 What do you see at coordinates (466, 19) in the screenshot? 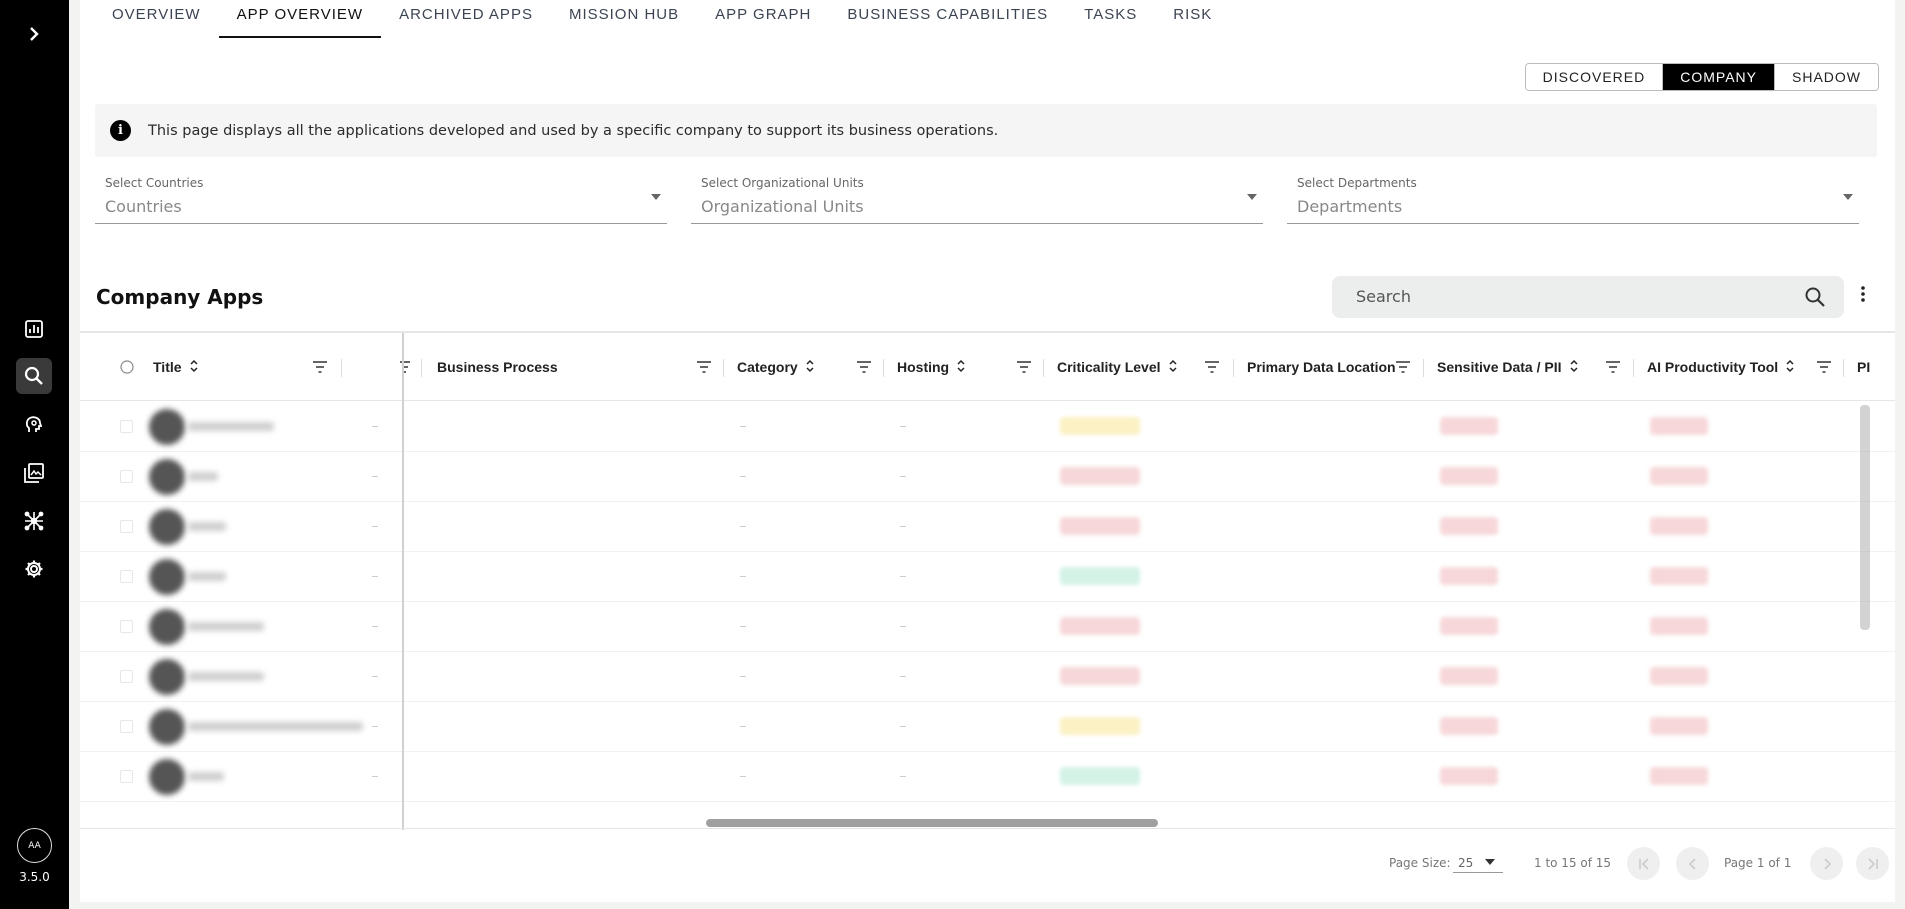
I see `tab-archived-apps: ARCHIVED APPS` at bounding box center [466, 19].